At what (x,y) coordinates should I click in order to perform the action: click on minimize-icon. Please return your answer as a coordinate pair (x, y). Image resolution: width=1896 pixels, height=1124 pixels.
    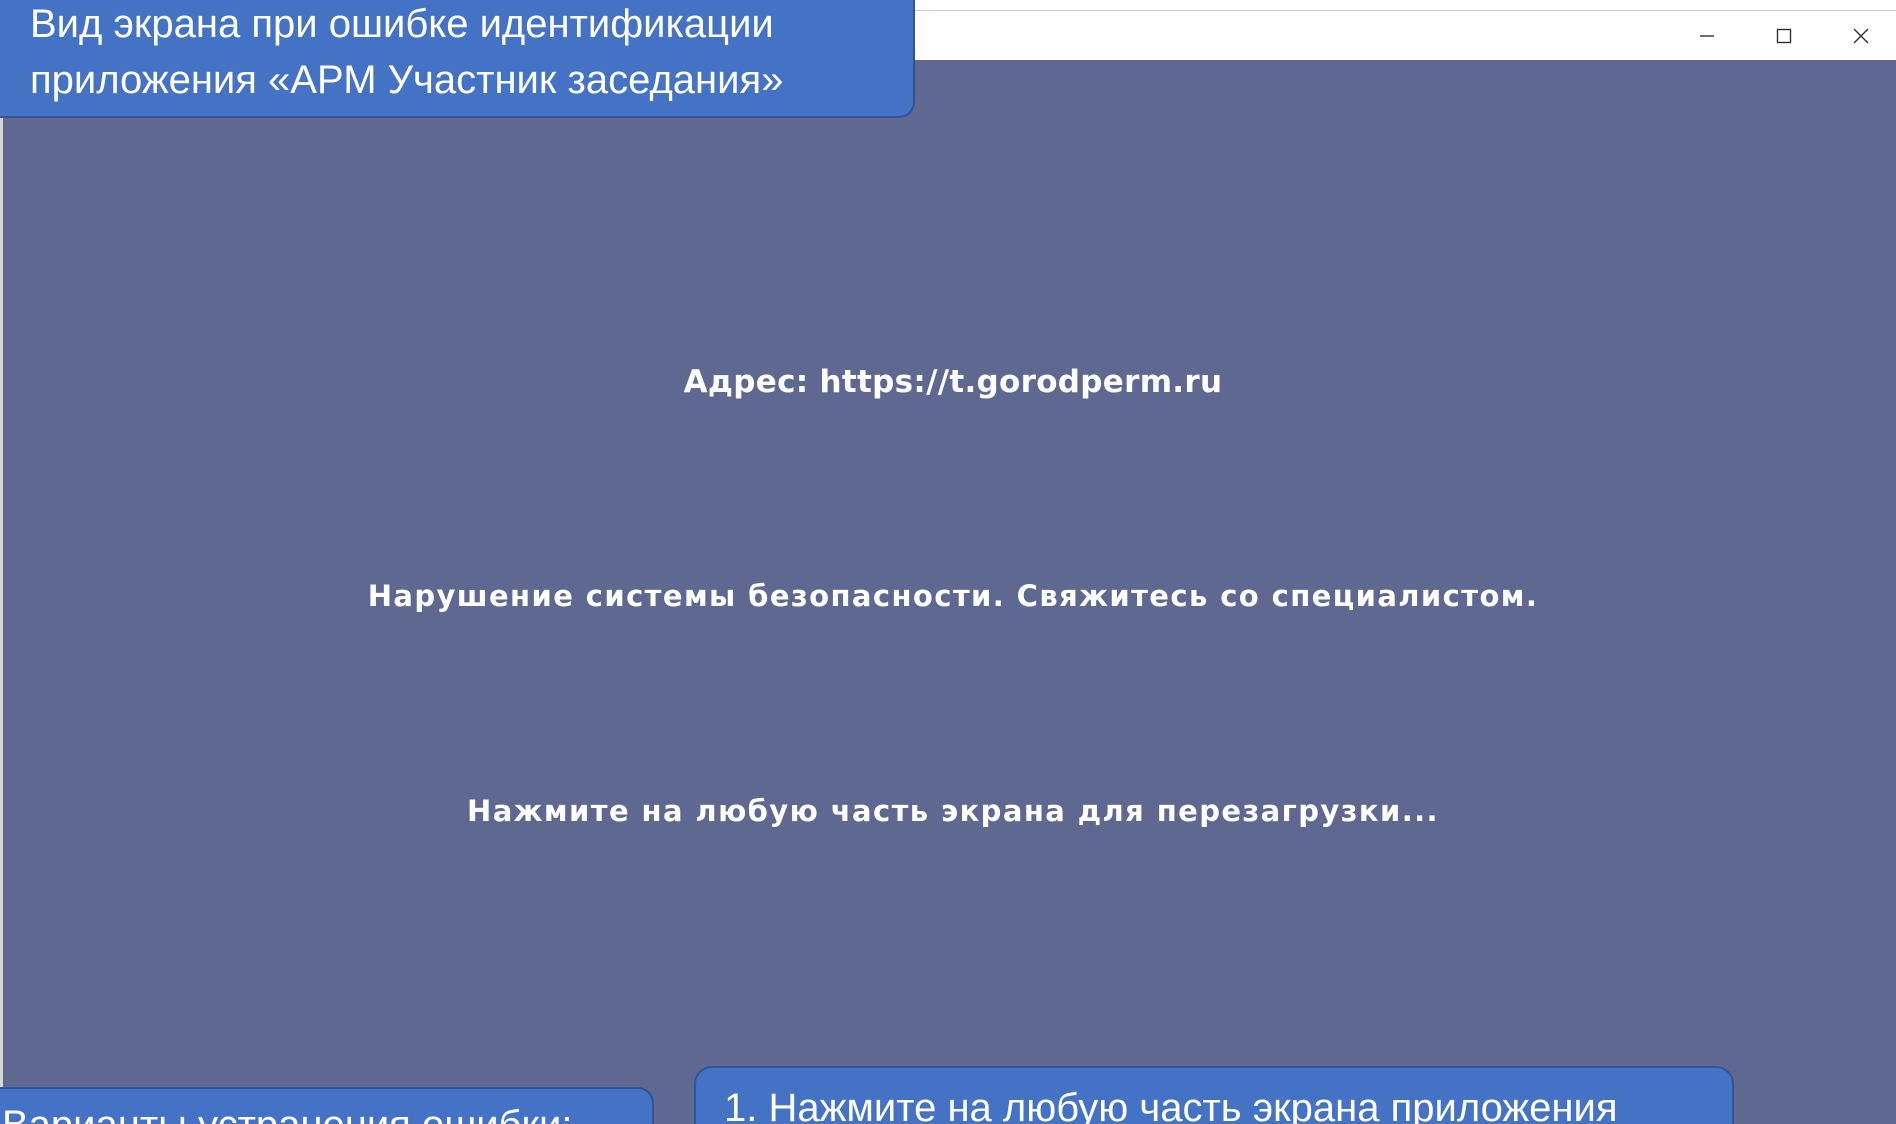
    Looking at the image, I should click on (1707, 36).